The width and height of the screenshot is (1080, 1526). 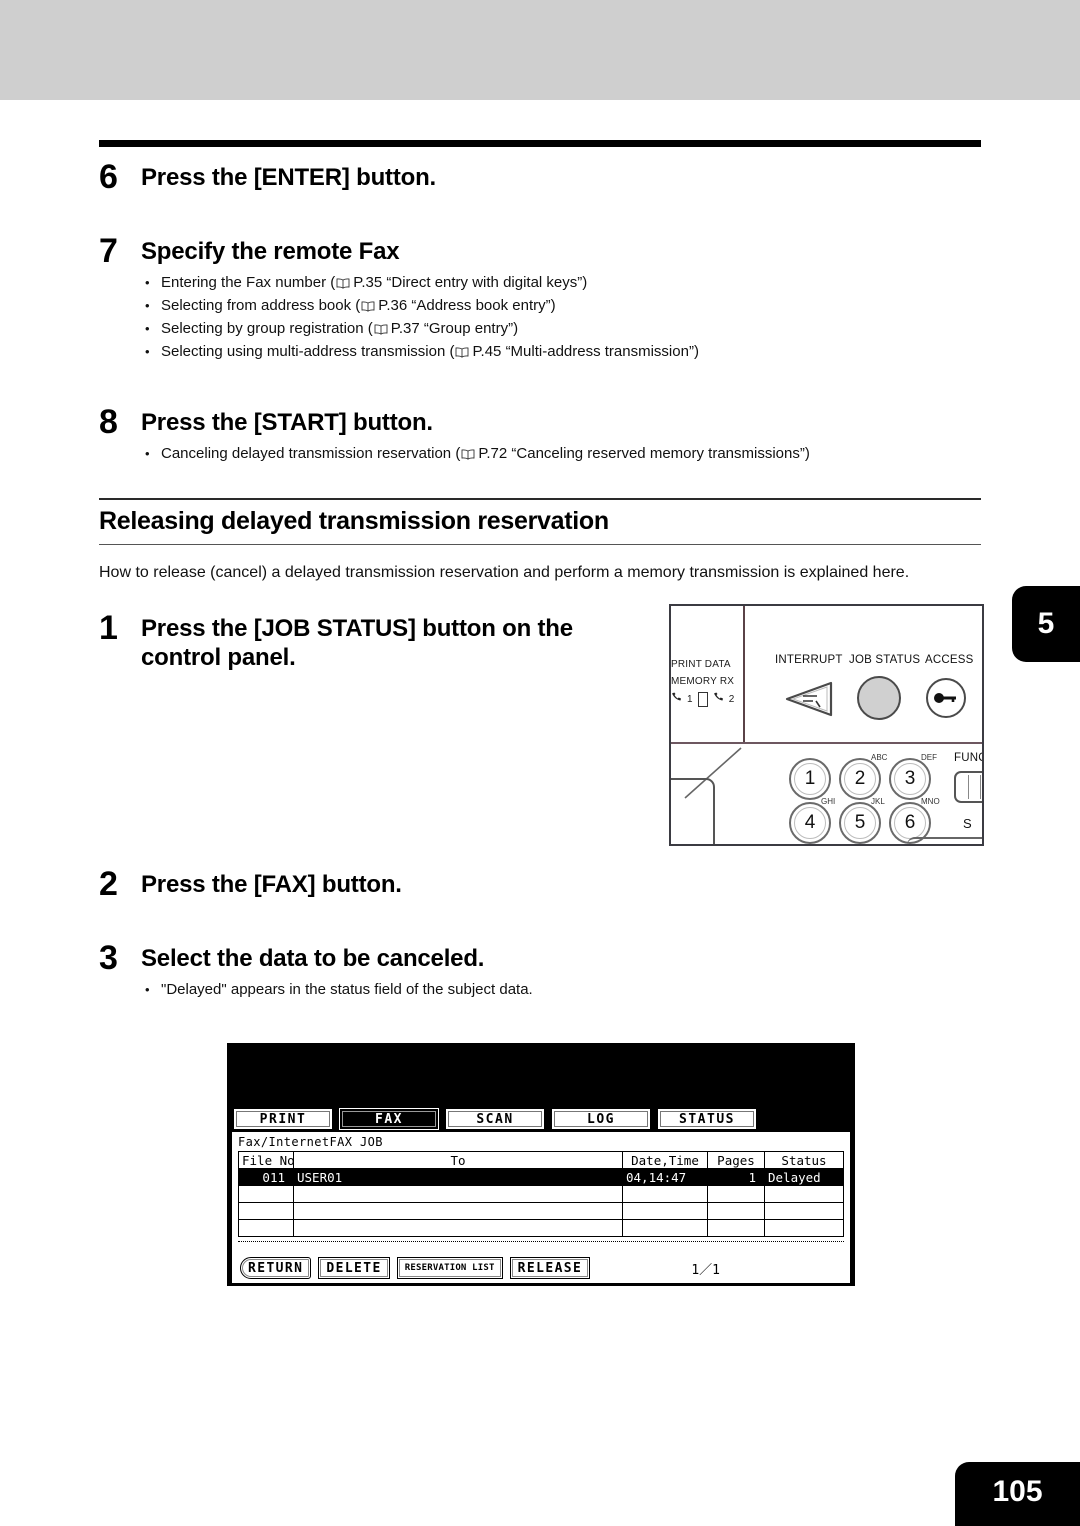 I want to click on keypad-key-4: 4, so click(x=810, y=823).